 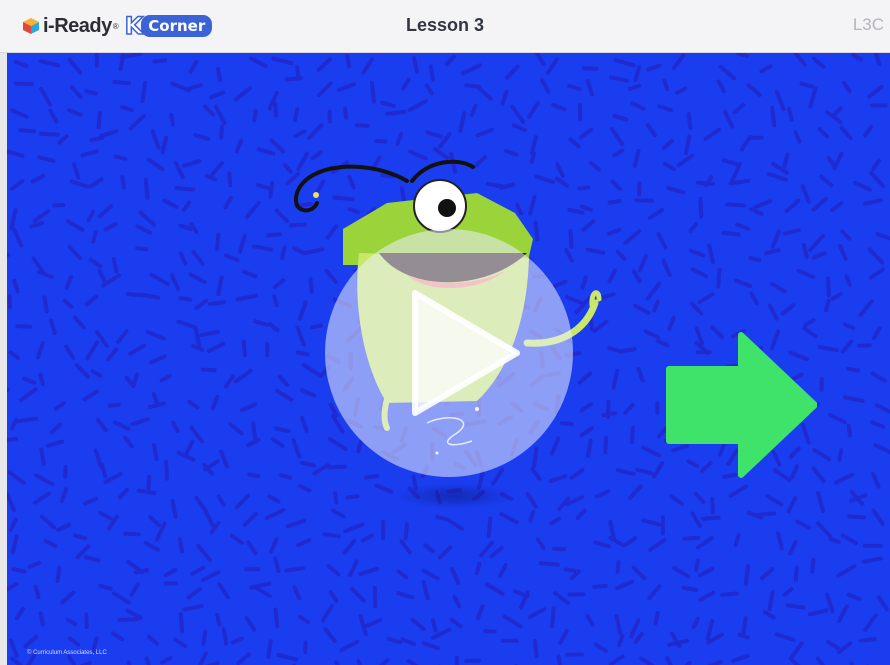 I want to click on lesson-code: L3C, so click(x=868, y=24).